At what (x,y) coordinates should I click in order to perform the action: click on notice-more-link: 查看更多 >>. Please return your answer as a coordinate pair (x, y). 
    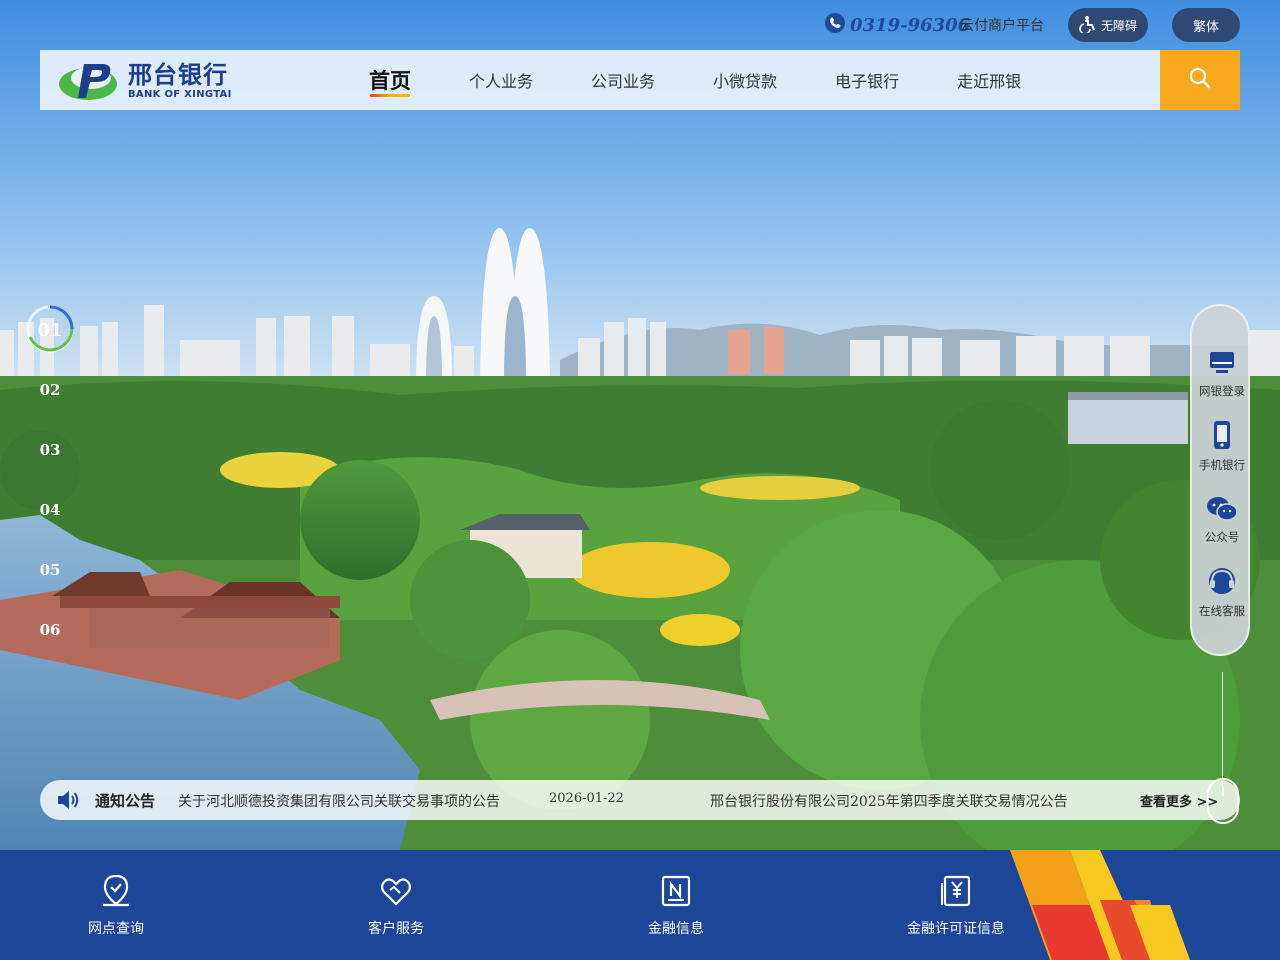
    Looking at the image, I should click on (1179, 800).